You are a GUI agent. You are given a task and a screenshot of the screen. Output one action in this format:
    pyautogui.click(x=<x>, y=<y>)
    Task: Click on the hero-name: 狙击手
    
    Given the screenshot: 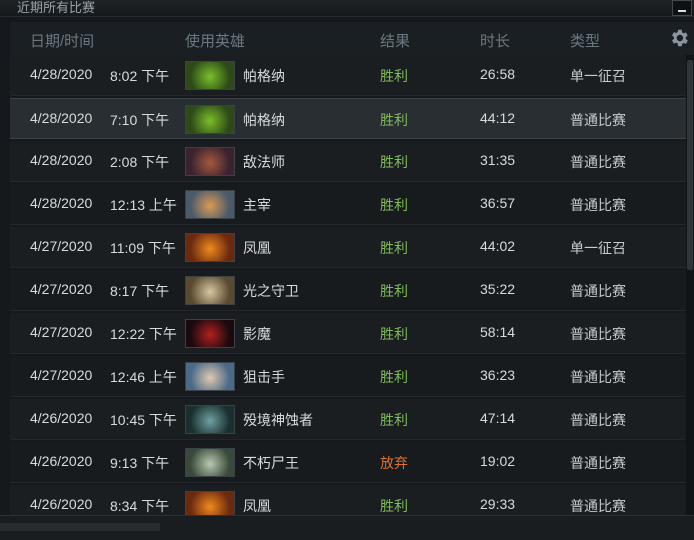 What is the action you would take?
    pyautogui.click(x=264, y=377)
    